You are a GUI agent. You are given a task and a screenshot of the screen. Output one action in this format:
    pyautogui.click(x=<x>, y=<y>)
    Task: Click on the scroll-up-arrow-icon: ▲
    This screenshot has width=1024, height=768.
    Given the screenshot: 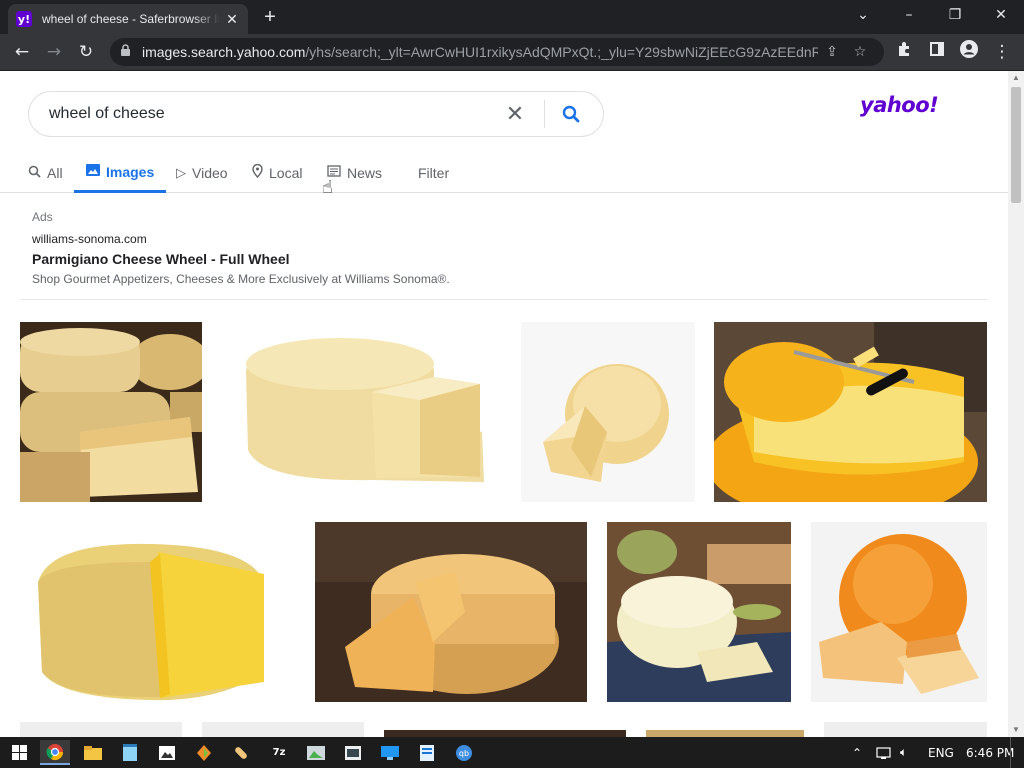 What is the action you would take?
    pyautogui.click(x=1016, y=78)
    